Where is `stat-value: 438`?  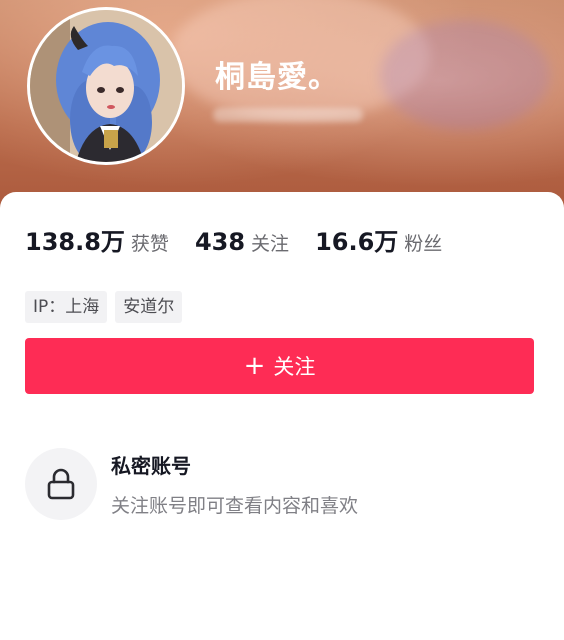
stat-value: 438 is located at coordinates (220, 242).